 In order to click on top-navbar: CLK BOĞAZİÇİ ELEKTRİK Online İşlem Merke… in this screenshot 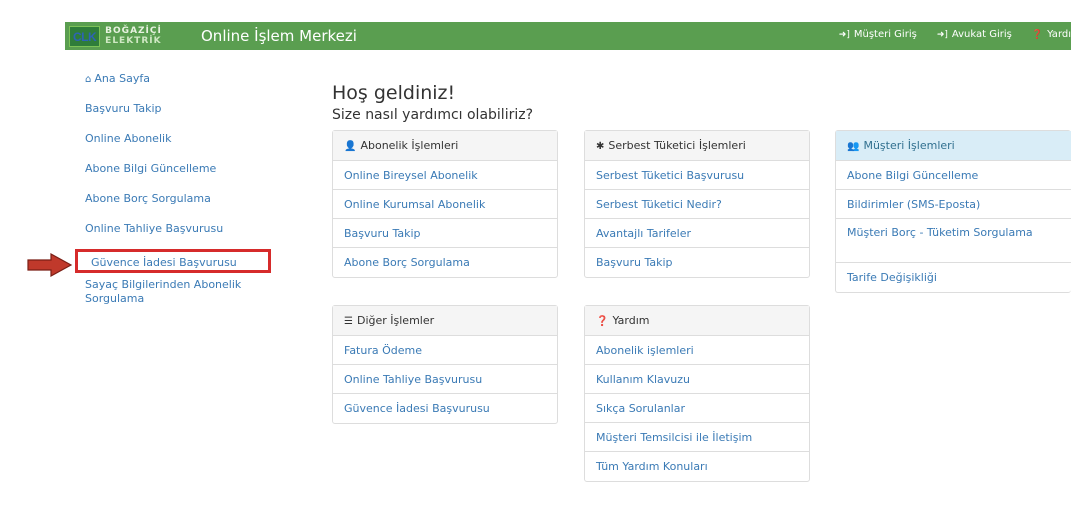, I will do `click(568, 36)`.